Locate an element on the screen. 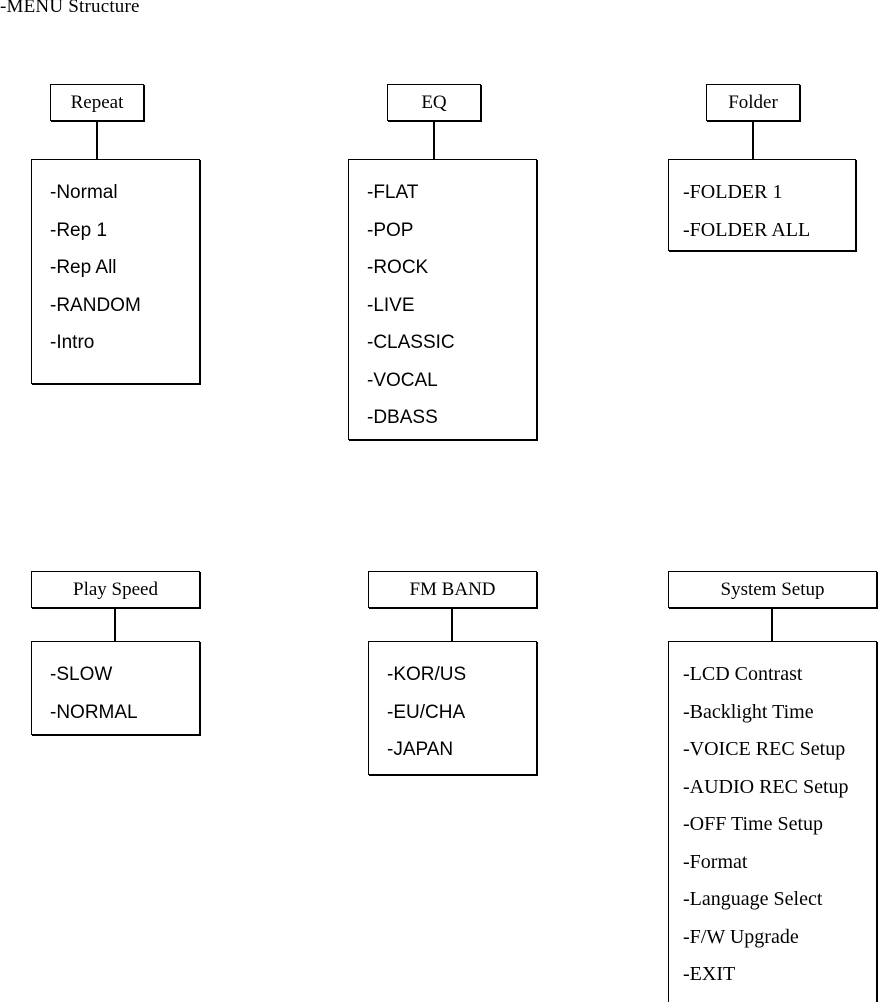 This screenshot has height=1002, width=894. menu-header-fm-band: FM BAND is located at coordinates (452, 589).